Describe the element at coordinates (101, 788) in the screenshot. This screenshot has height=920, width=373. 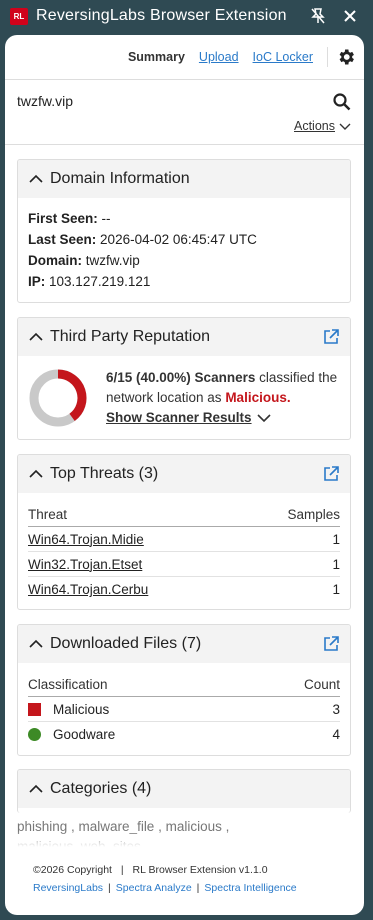
I see `categories-title: Categories (4)` at that location.